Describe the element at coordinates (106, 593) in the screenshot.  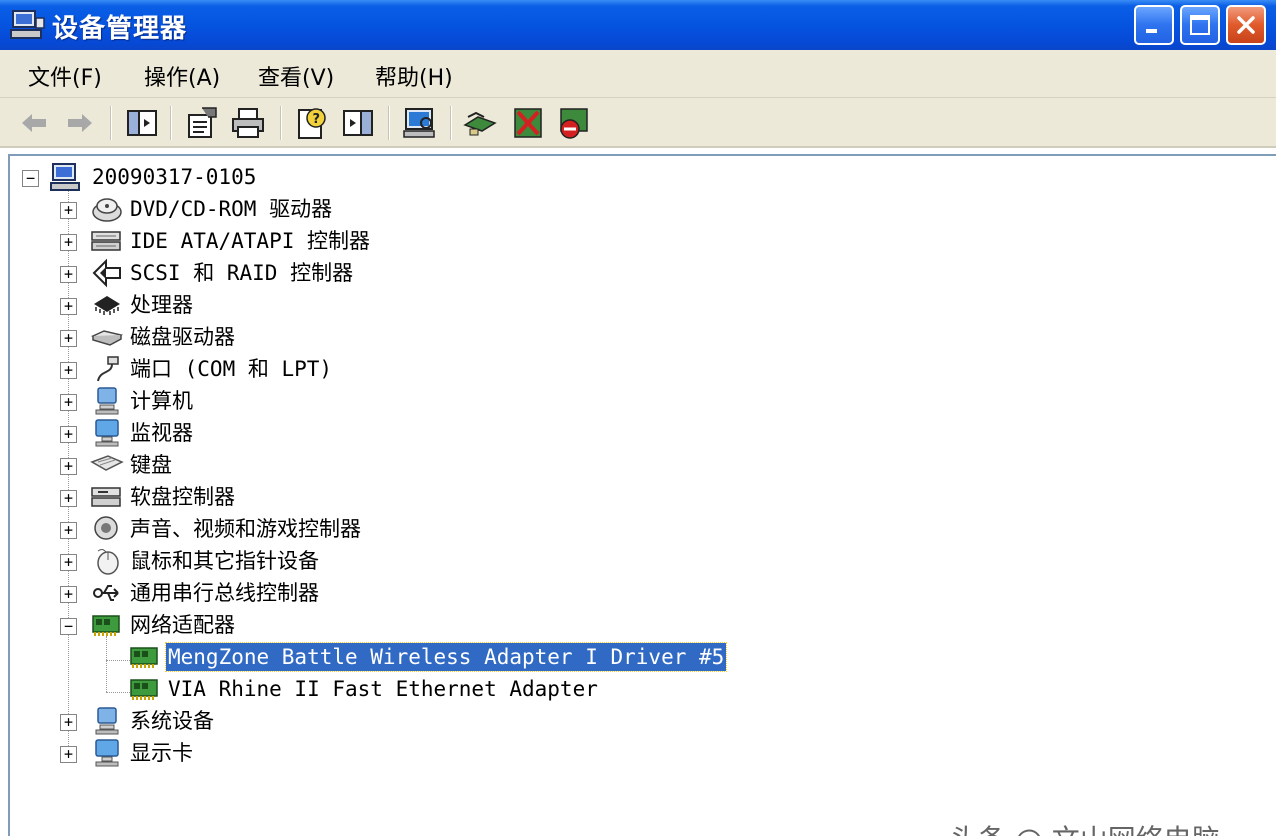
I see `usb-icon` at that location.